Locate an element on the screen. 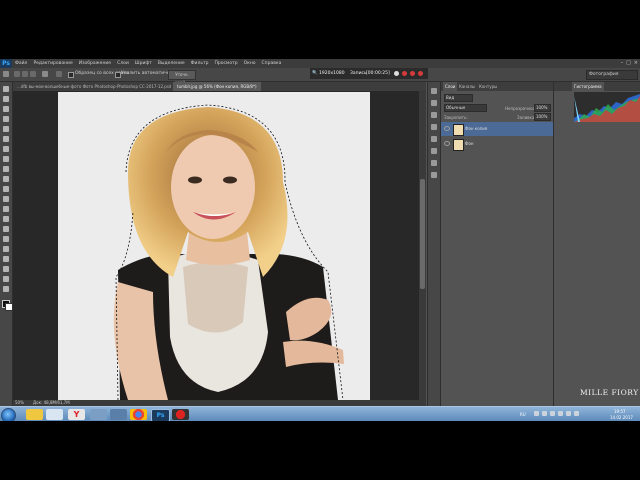 This screenshot has width=640, height=480. menu-help: Справка is located at coordinates (272, 63).